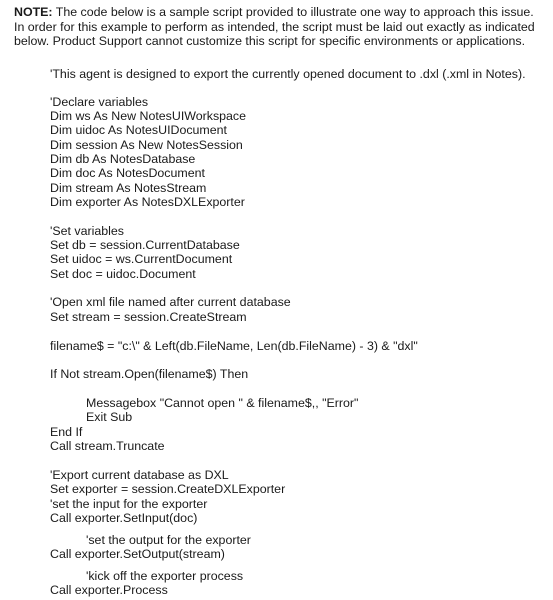 This screenshot has height=600, width=553. I want to click on code-line: Exit Sub, so click(109, 417).